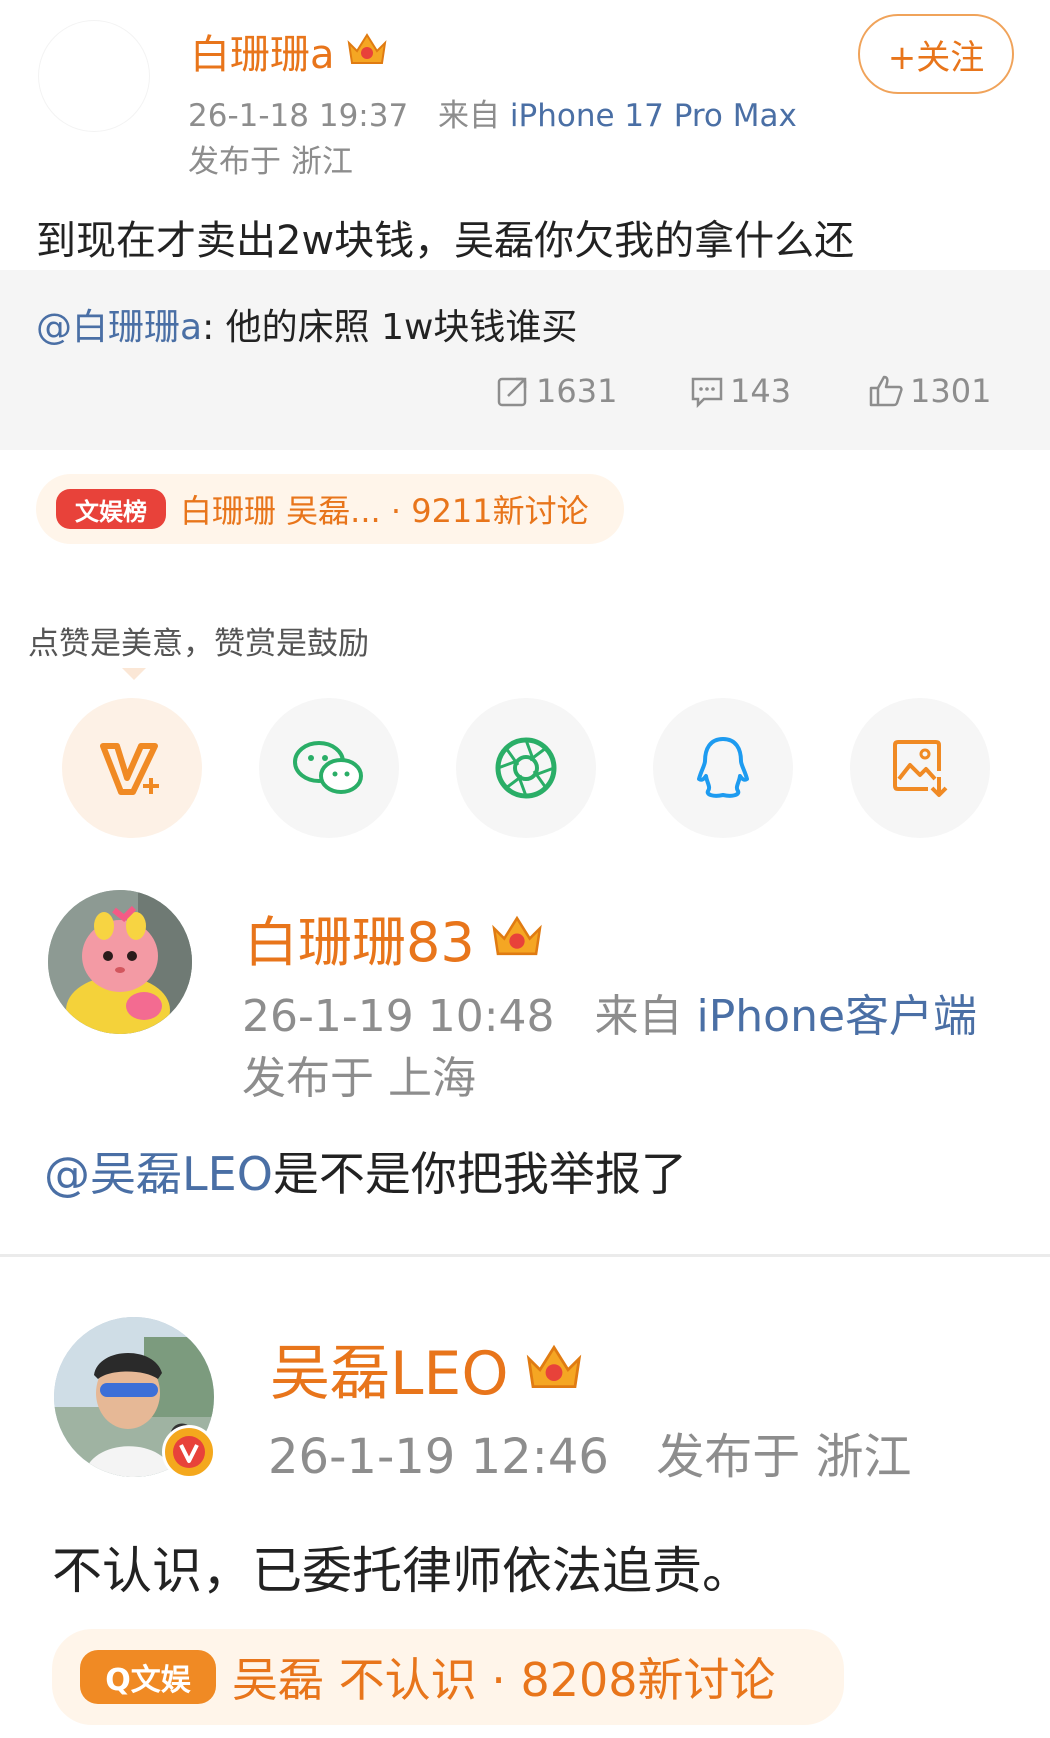 The height and width of the screenshot is (1738, 1050). Describe the element at coordinates (525, 360) in the screenshot. I see `quoted-post: @白珊珊a: 他的床照 1w块钱谁买 1631 143 1301` at that location.